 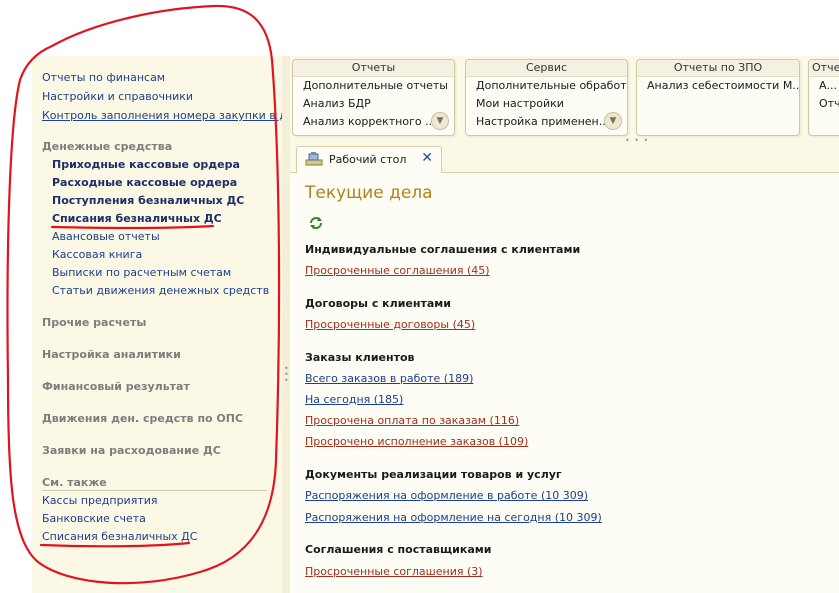 I want to click on link-orders-in-work: Всего заказов в работе (189), so click(x=389, y=378).